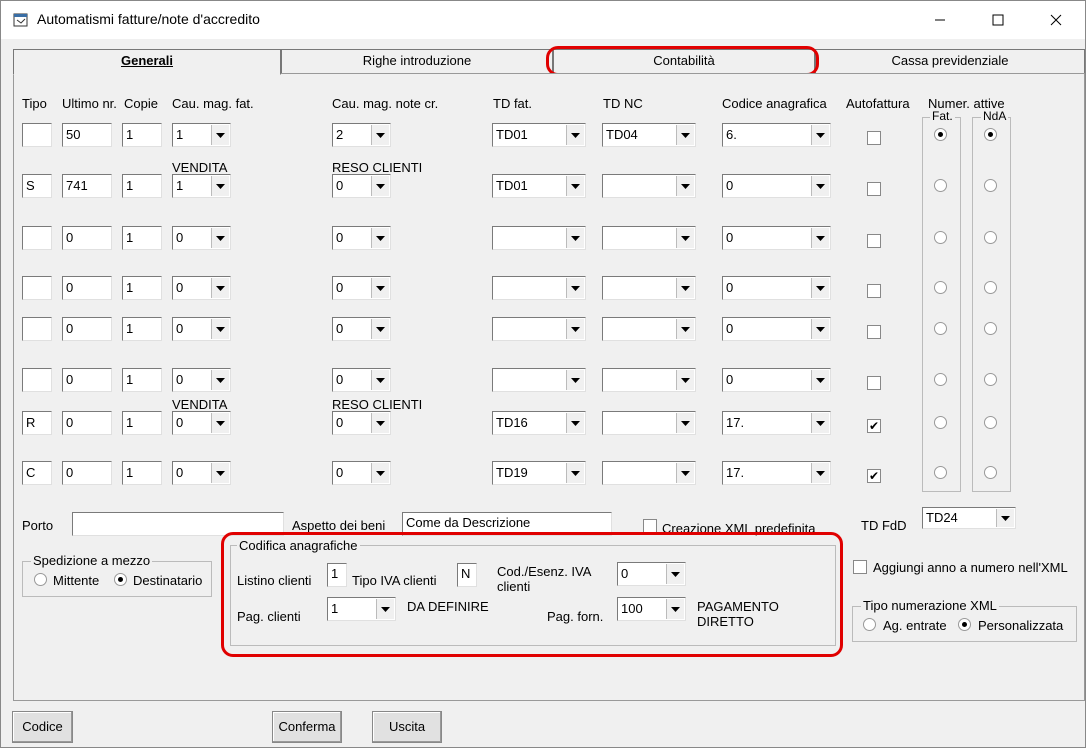 This screenshot has width=1086, height=748. What do you see at coordinates (407, 727) in the screenshot?
I see `uscita-button: Uscita` at bounding box center [407, 727].